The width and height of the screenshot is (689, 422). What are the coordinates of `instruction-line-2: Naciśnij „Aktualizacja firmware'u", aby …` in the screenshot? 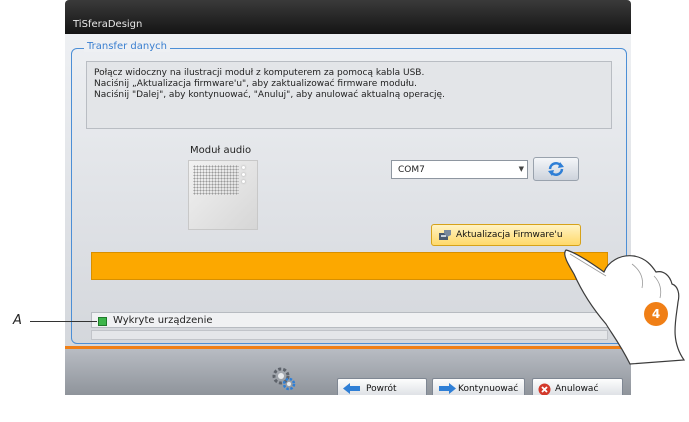 It's located at (255, 84).